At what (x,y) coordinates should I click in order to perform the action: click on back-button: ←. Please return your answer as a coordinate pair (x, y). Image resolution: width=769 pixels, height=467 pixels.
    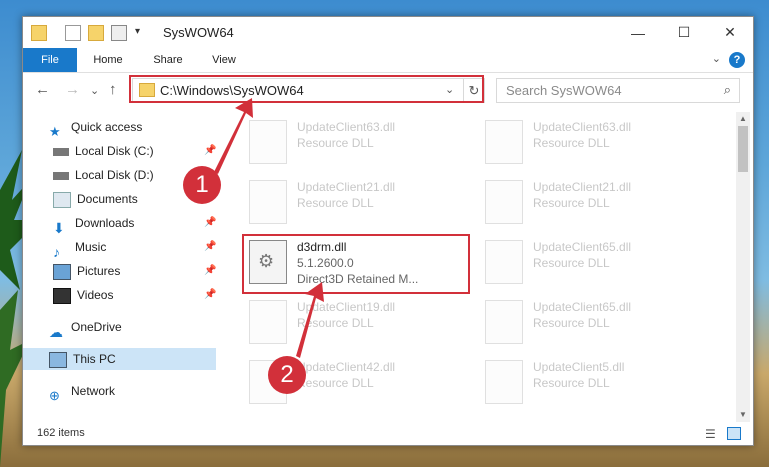
    Looking at the image, I should click on (42, 89).